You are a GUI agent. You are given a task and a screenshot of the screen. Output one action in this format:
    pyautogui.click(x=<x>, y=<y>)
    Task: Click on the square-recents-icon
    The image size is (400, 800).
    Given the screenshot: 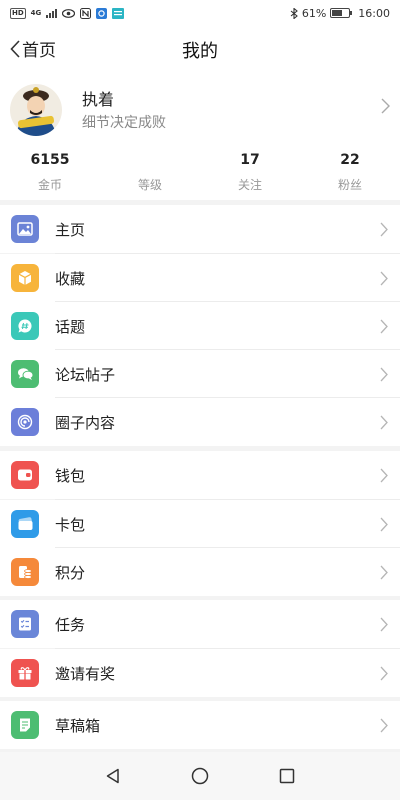 What is the action you would take?
    pyautogui.click(x=286, y=776)
    